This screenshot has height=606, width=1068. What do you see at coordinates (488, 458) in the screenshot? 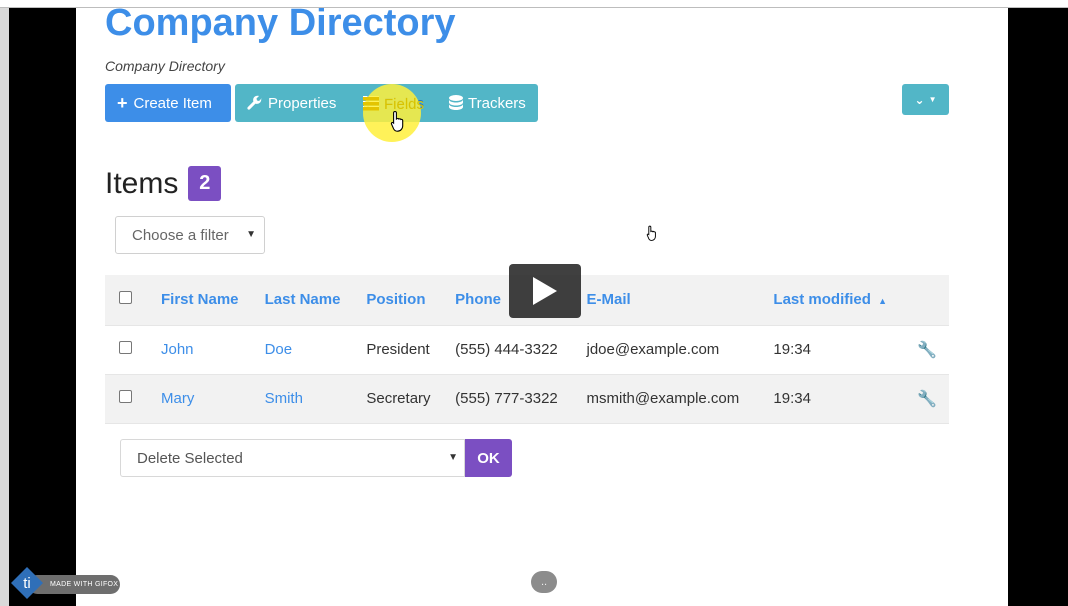
I see `bulk-ok-button: OK` at bounding box center [488, 458].